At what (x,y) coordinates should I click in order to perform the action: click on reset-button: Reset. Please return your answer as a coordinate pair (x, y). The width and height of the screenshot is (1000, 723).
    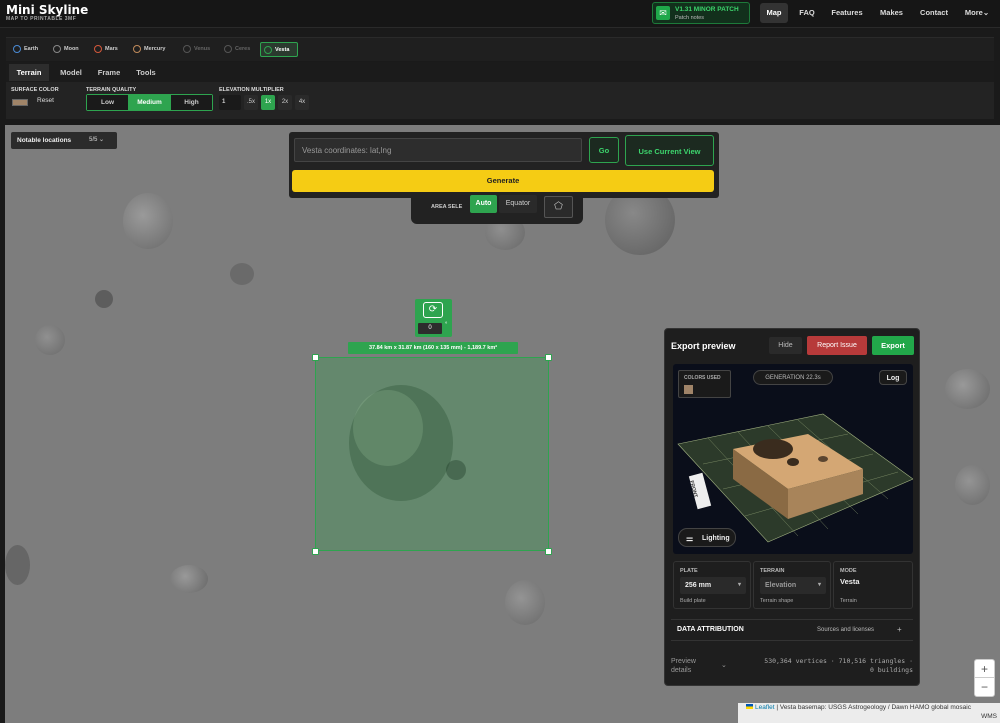
    Looking at the image, I should click on (45, 100).